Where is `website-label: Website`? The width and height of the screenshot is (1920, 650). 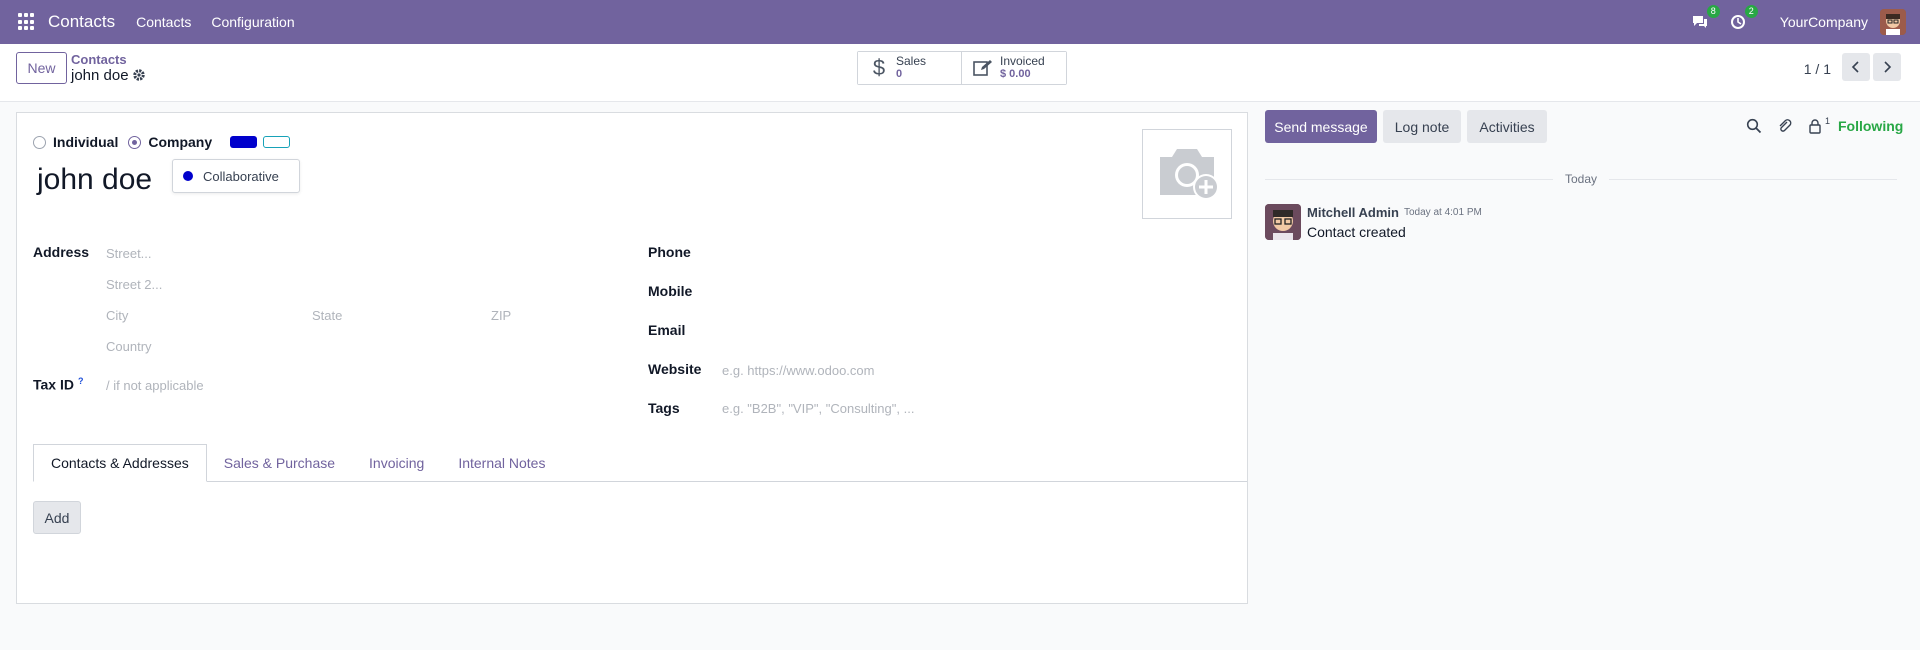 website-label: Website is located at coordinates (675, 369).